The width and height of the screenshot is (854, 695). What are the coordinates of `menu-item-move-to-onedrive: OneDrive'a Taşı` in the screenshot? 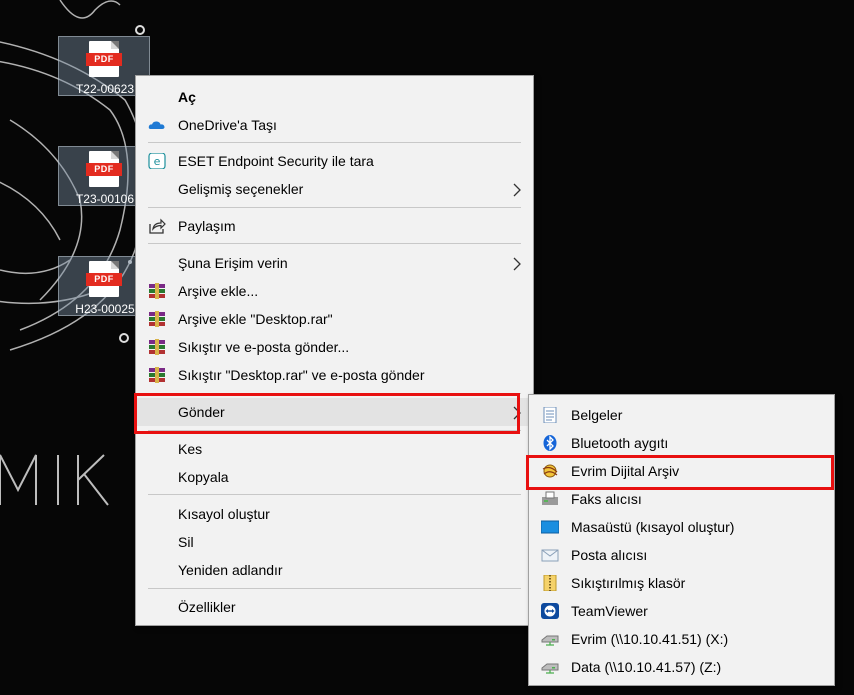 It's located at (334, 125).